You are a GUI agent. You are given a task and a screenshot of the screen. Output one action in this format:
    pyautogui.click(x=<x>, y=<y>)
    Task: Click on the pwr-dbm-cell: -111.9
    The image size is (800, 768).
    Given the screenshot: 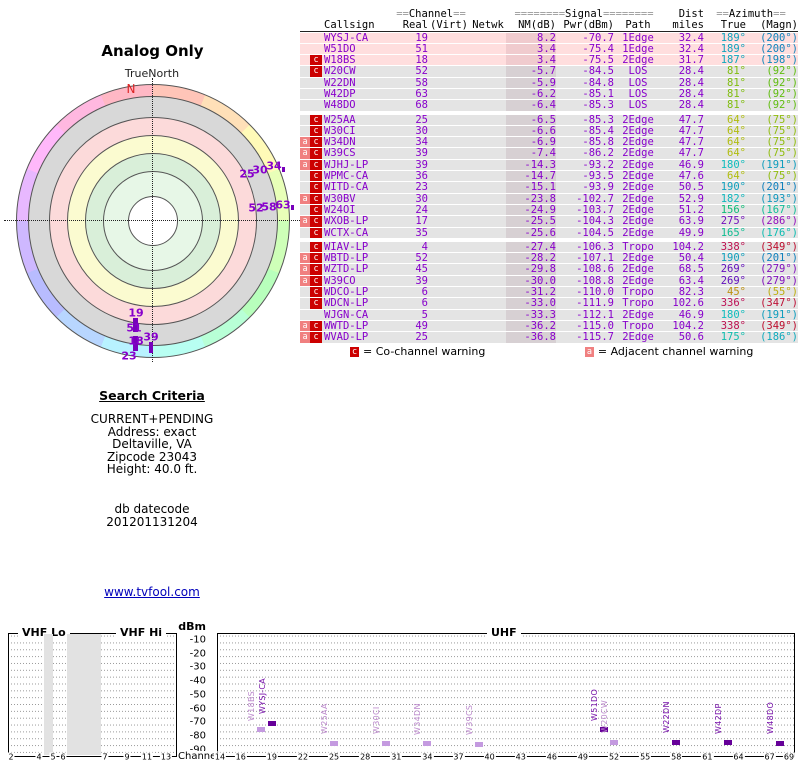 What is the action you would take?
    pyautogui.click(x=595, y=303)
    